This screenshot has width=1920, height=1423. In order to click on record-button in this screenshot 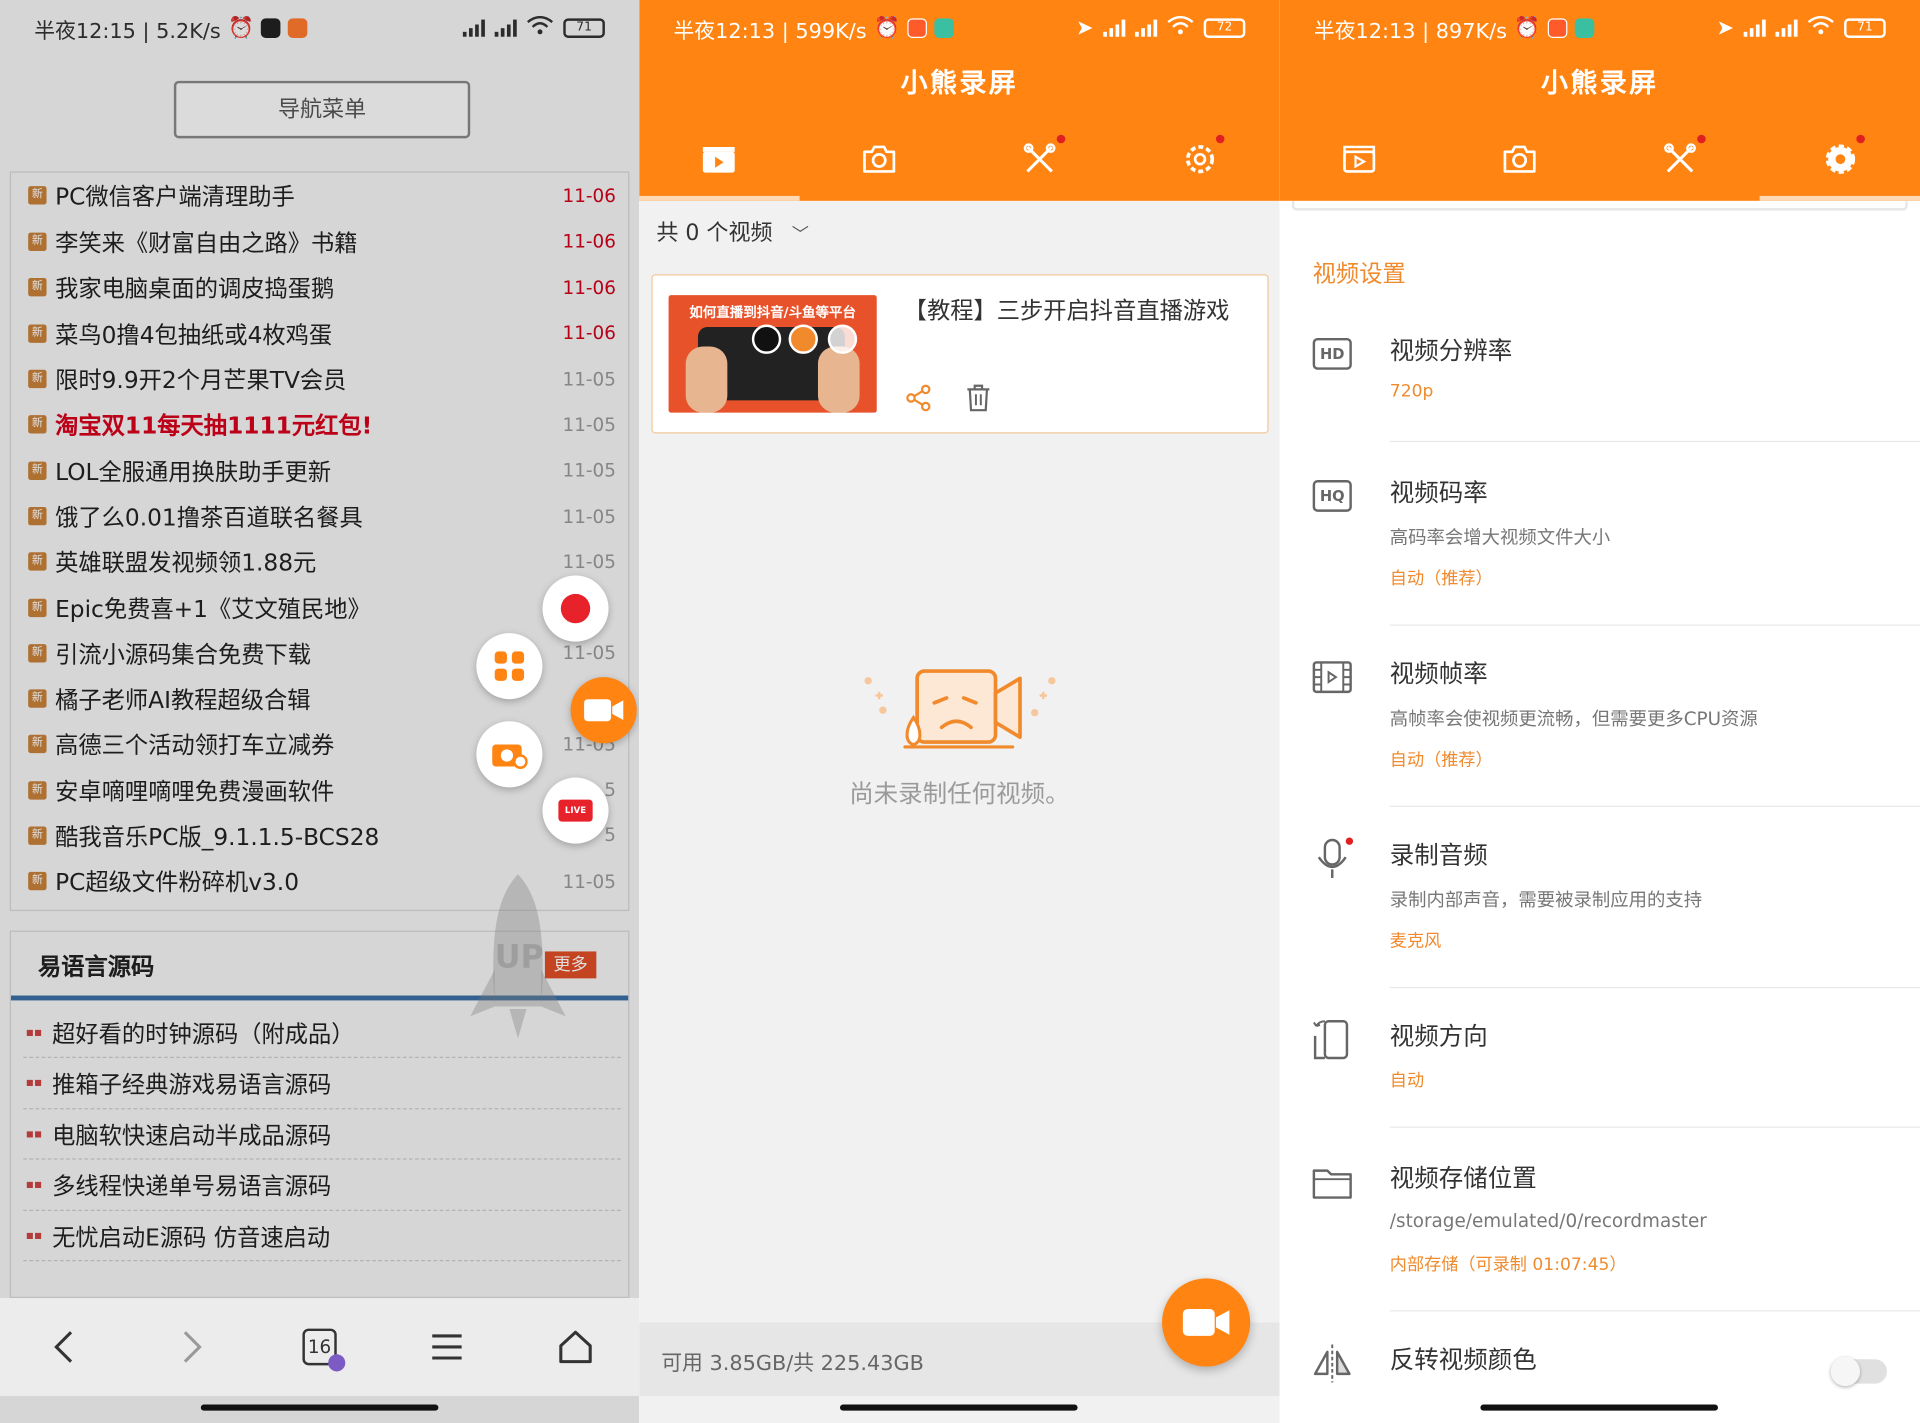, I will do `click(575, 608)`.